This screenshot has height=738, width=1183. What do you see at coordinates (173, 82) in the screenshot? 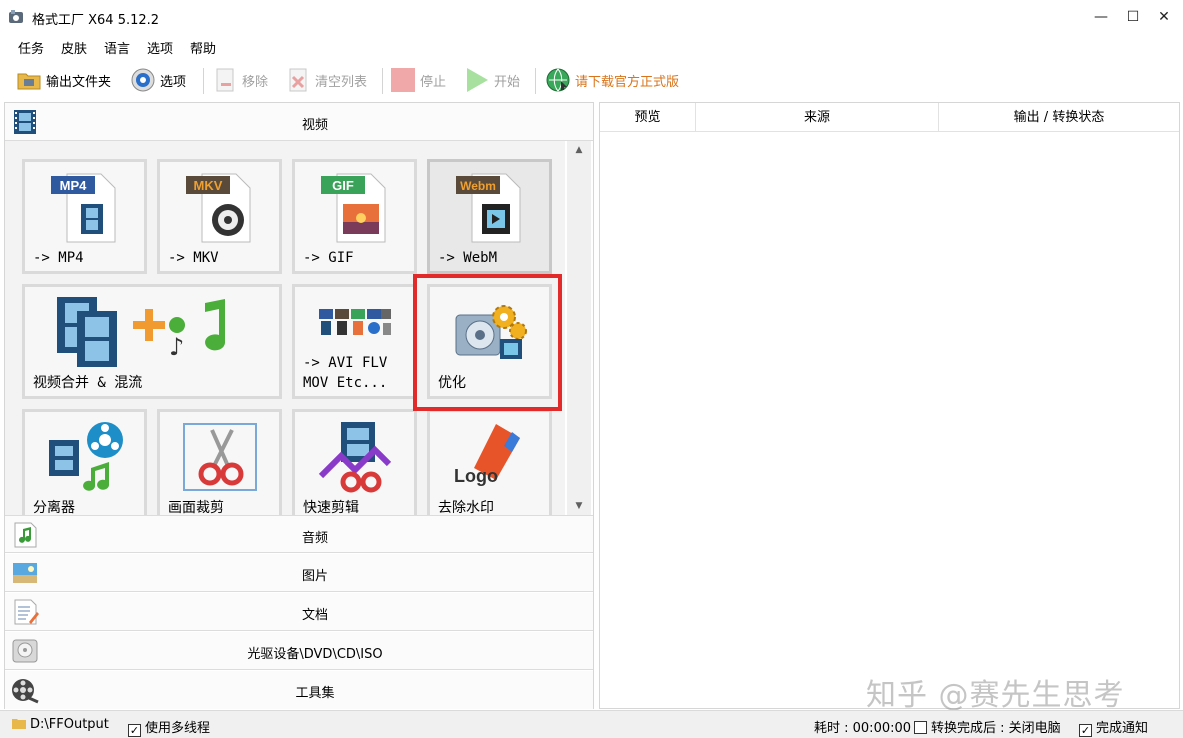
I see `options-label: 选项` at bounding box center [173, 82].